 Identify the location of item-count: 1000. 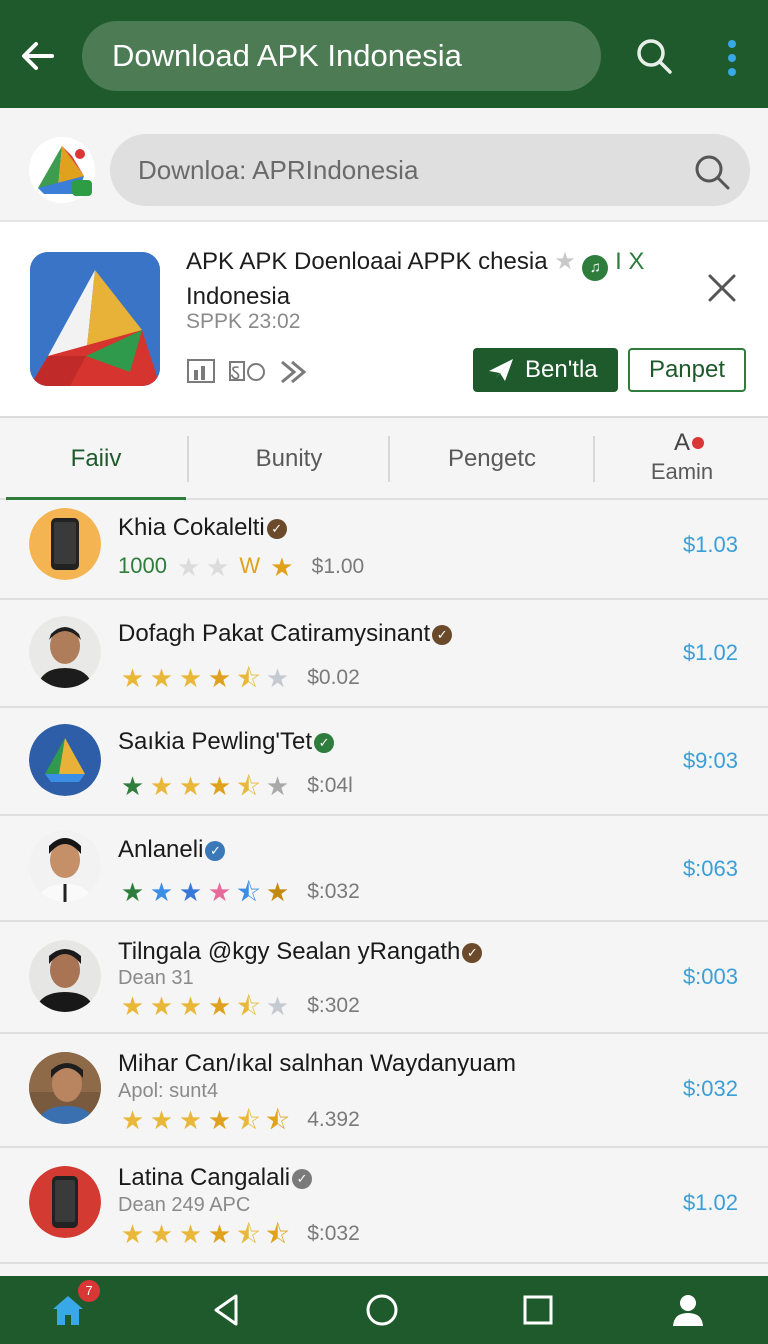
(142, 565).